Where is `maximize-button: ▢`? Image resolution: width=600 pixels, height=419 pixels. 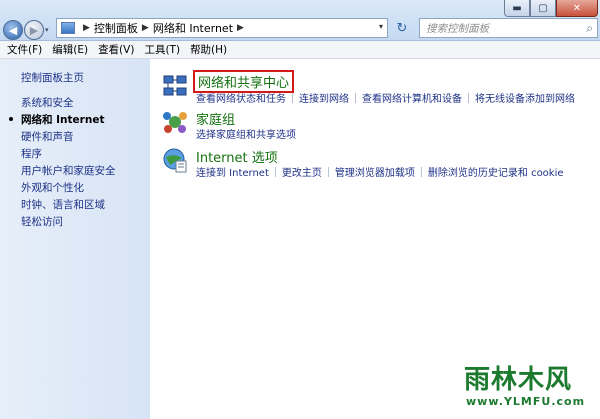 maximize-button: ▢ is located at coordinates (543, 8).